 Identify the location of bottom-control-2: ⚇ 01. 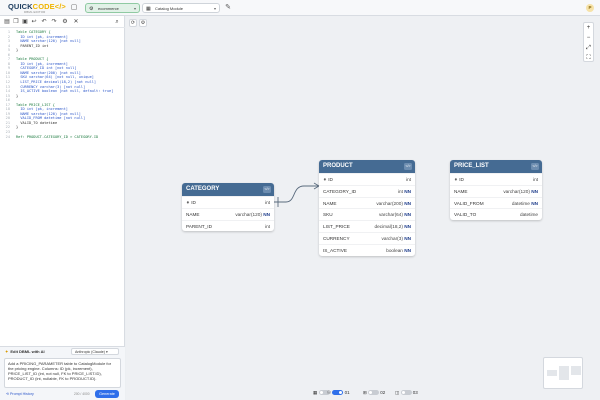
(338, 392).